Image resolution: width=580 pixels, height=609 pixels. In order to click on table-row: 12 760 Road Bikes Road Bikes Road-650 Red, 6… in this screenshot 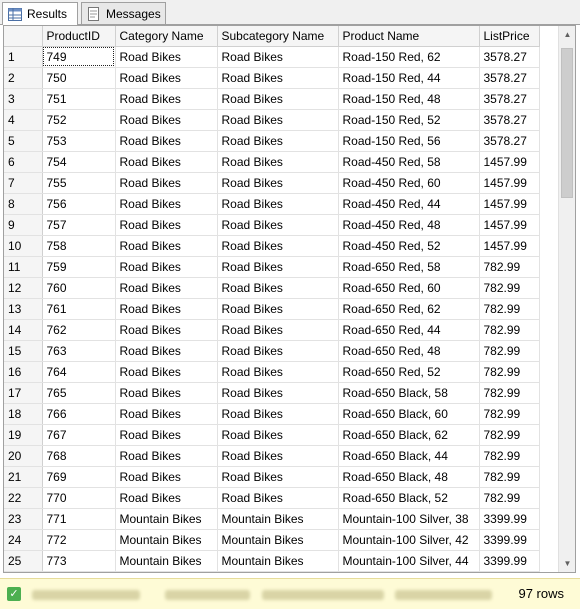, I will do `click(272, 288)`.